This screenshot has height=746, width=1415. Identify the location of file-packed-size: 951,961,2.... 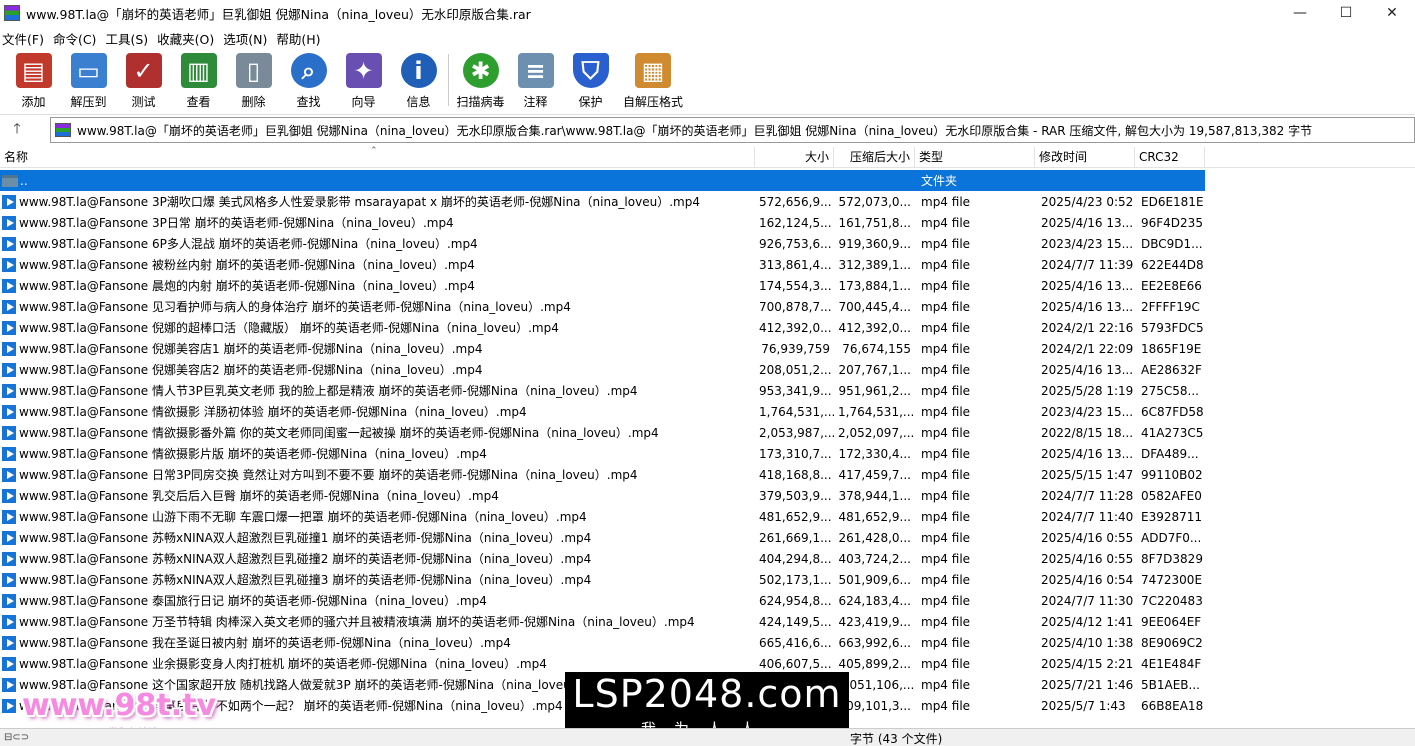
(874, 390).